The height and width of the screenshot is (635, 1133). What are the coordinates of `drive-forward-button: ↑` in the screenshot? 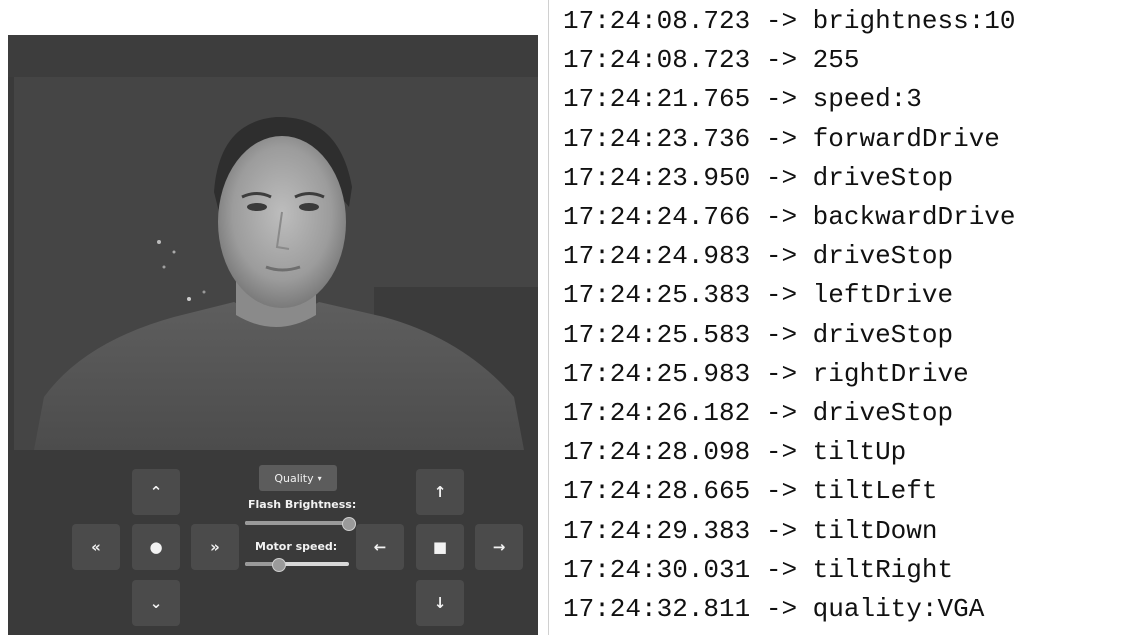 It's located at (440, 492).